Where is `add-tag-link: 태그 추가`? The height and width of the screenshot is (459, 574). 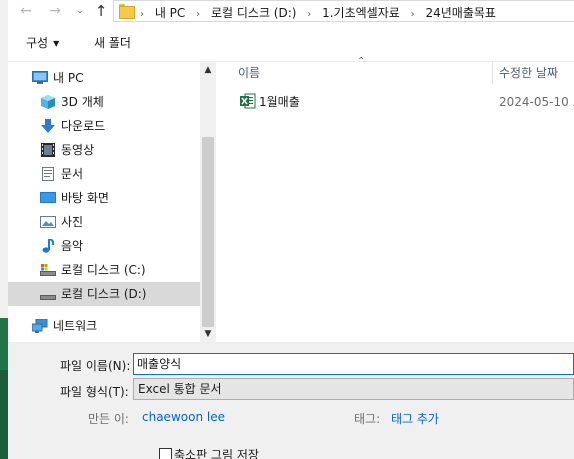 add-tag-link: 태그 추가 is located at coordinates (415, 418).